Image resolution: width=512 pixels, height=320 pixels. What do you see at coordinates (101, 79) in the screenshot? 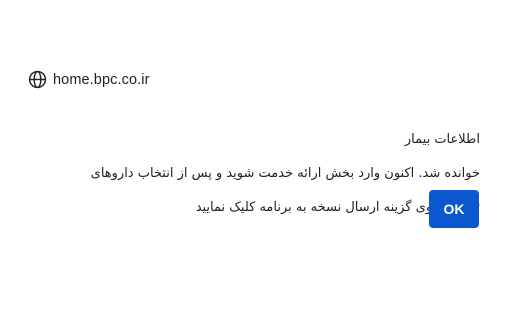
I see `origin-domain: home.bpc.co.ir` at bounding box center [101, 79].